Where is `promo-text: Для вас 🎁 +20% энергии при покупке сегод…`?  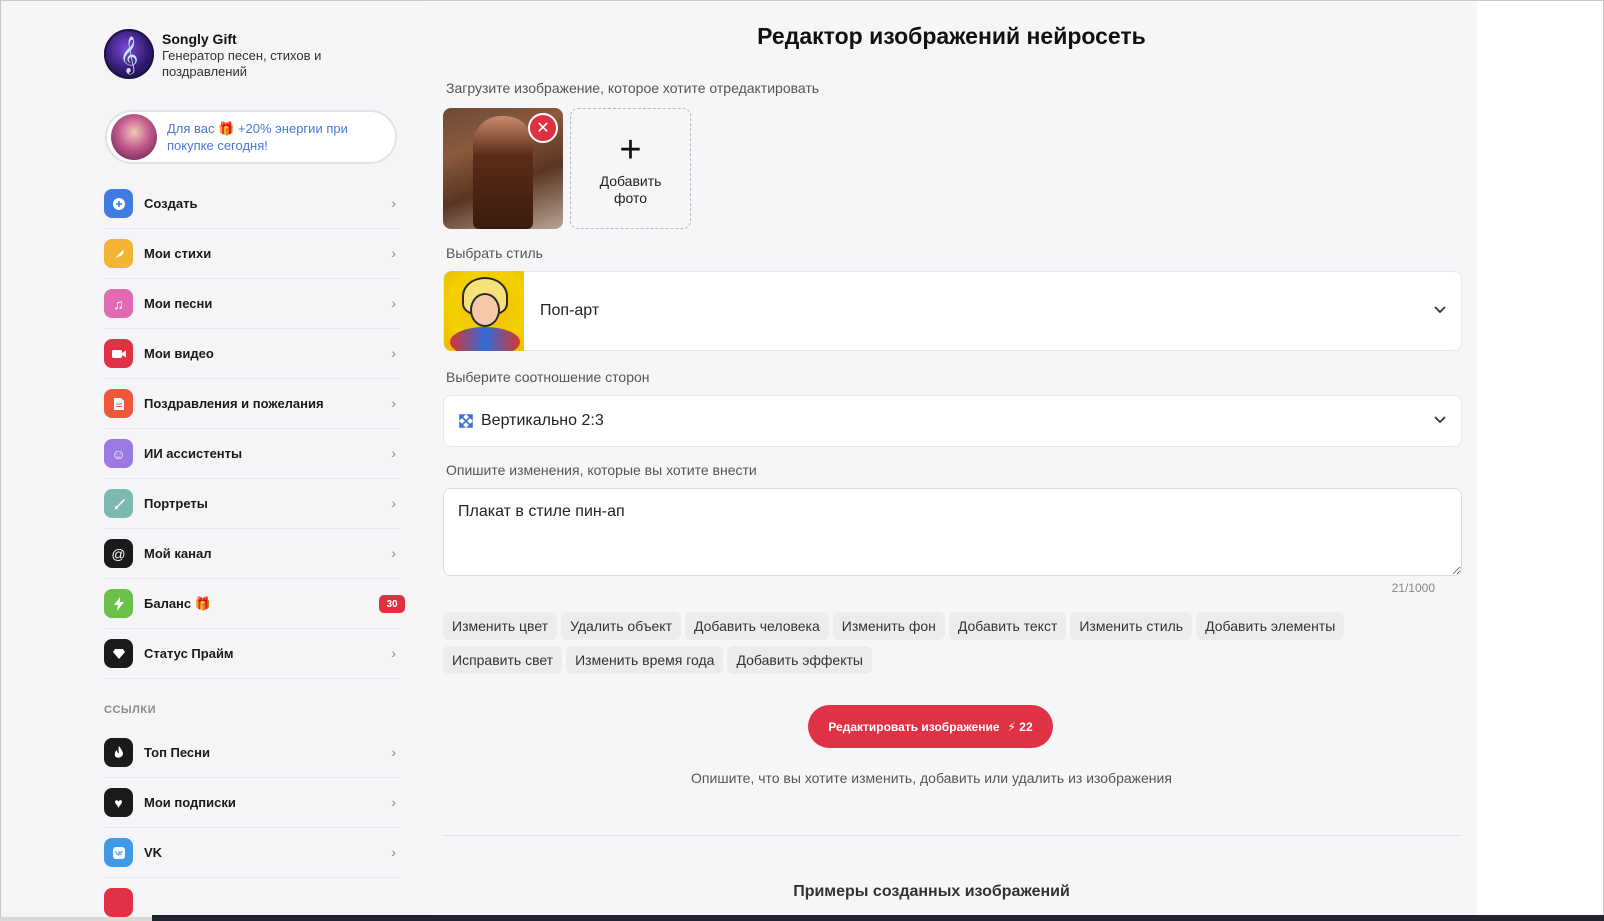 promo-text: Для вас 🎁 +20% энергии при покупке сегод… is located at coordinates (257, 137).